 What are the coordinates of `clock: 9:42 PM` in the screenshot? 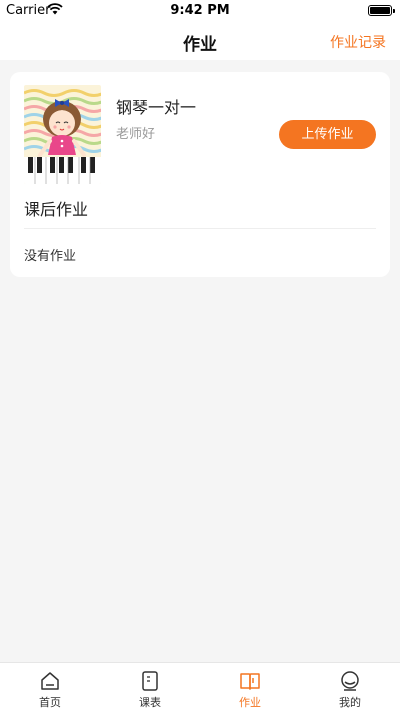 It's located at (200, 10).